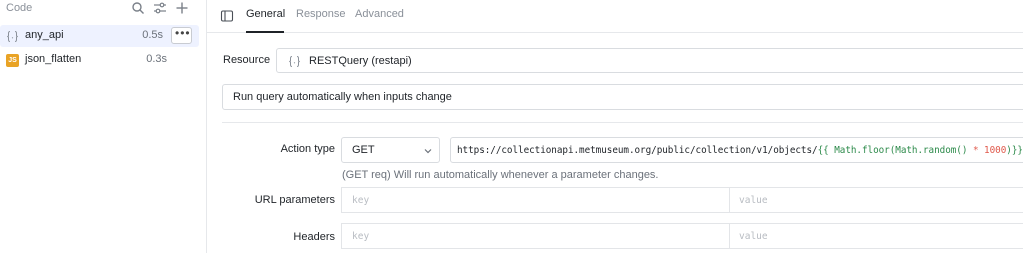 The width and height of the screenshot is (1023, 253). What do you see at coordinates (103, 8) in the screenshot?
I see `sidebar-header: Code` at bounding box center [103, 8].